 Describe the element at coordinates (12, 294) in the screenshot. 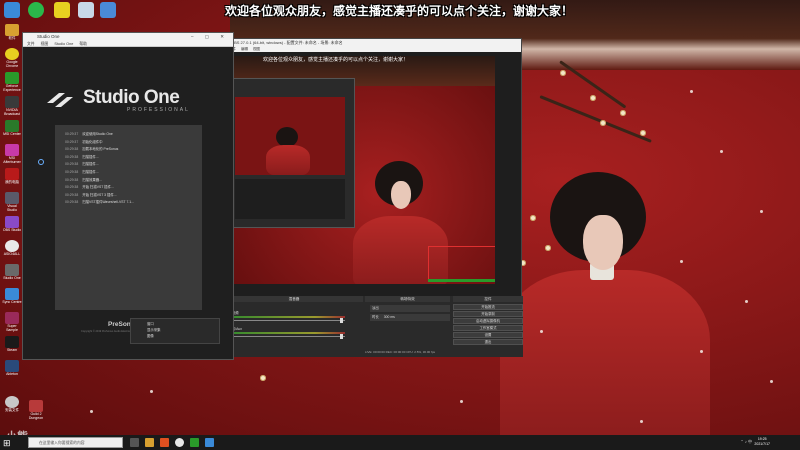

I see `studio-one-icon` at that location.